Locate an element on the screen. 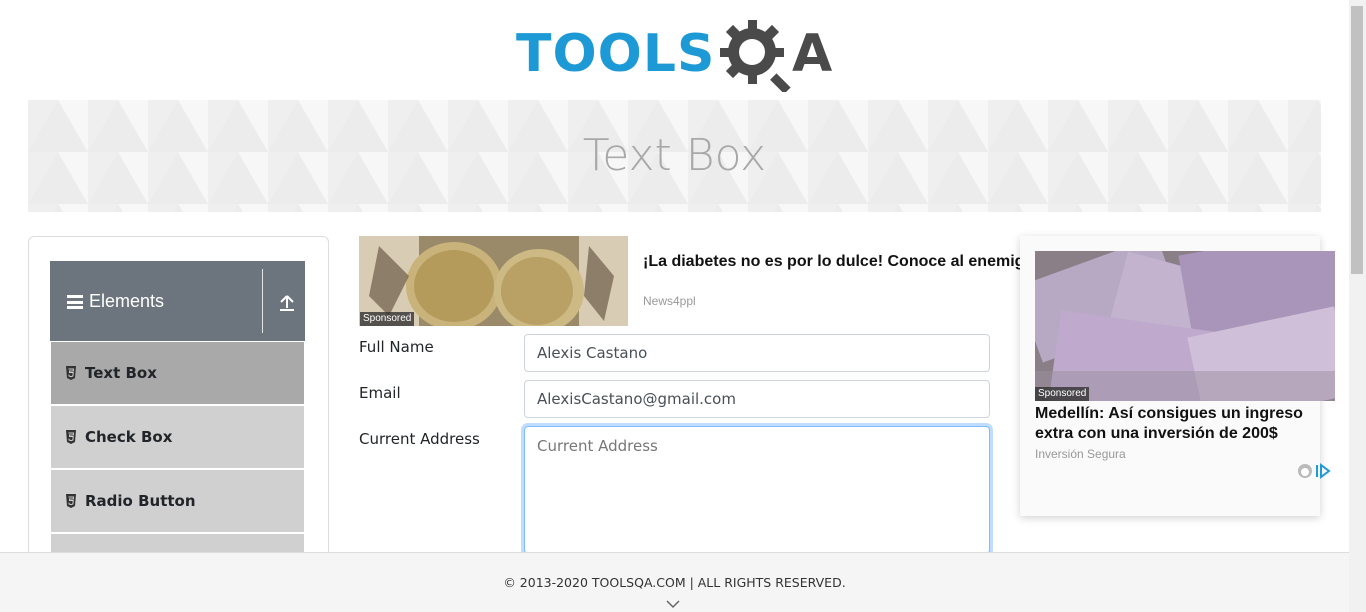 This screenshot has width=1366, height=612. toolsqa-logo: TOOLS A is located at coordinates (676, 53).